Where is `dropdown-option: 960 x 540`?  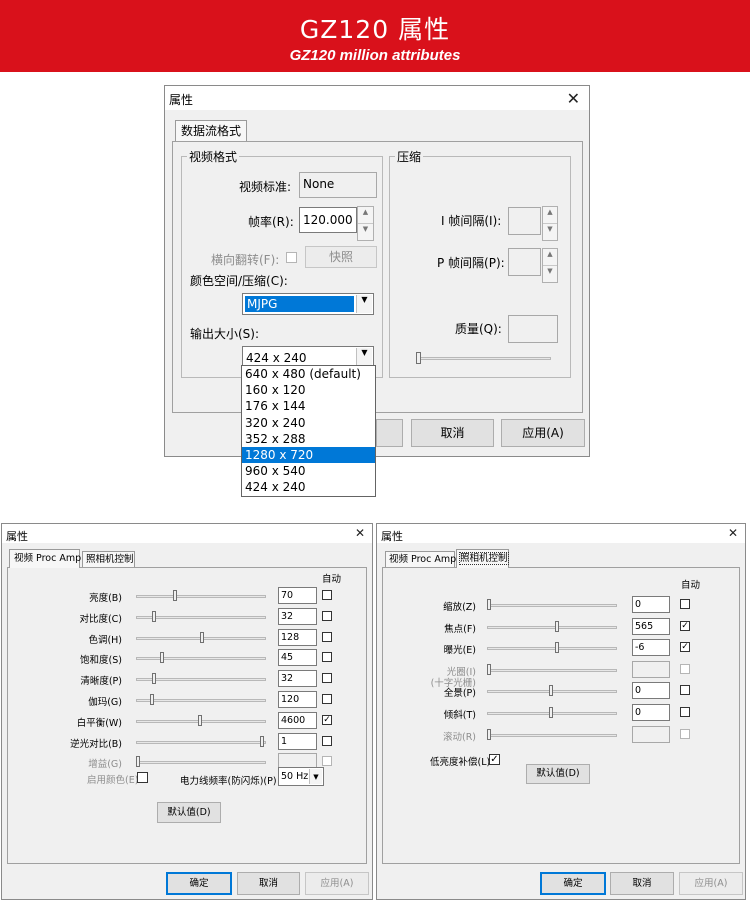
dropdown-option: 960 x 540 is located at coordinates (308, 471).